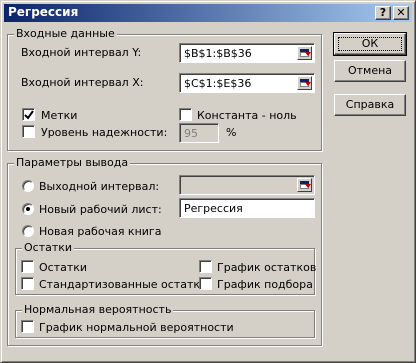  I want to click on normal-probability-plot-label: График нормальной вероятности, so click(136, 327).